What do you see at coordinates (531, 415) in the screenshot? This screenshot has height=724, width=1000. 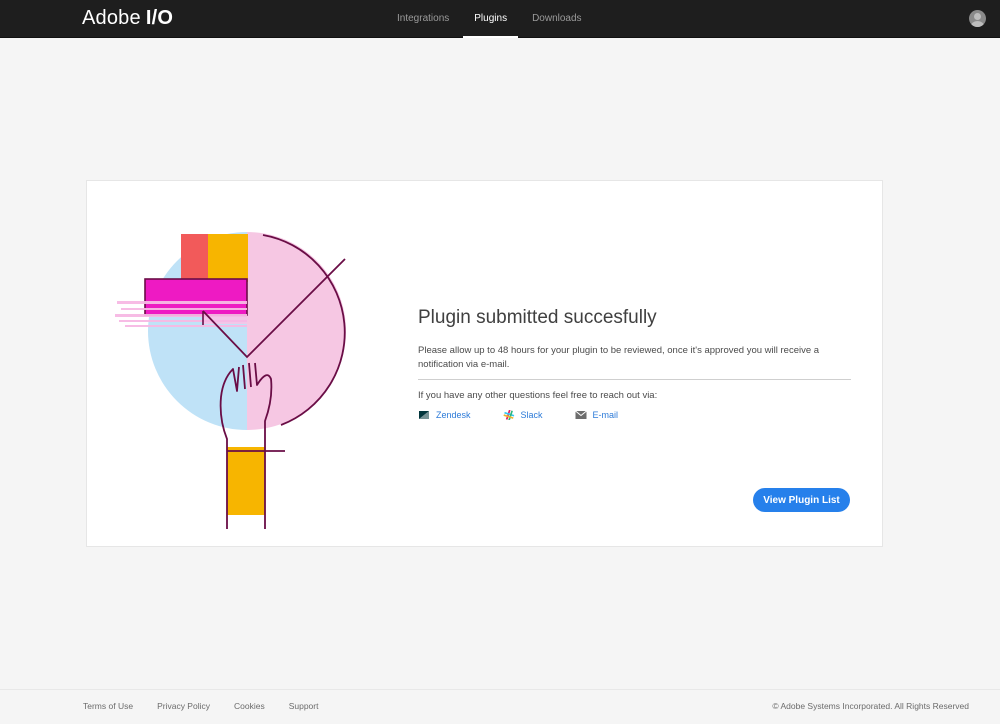 I see `slack-label: Slack` at bounding box center [531, 415].